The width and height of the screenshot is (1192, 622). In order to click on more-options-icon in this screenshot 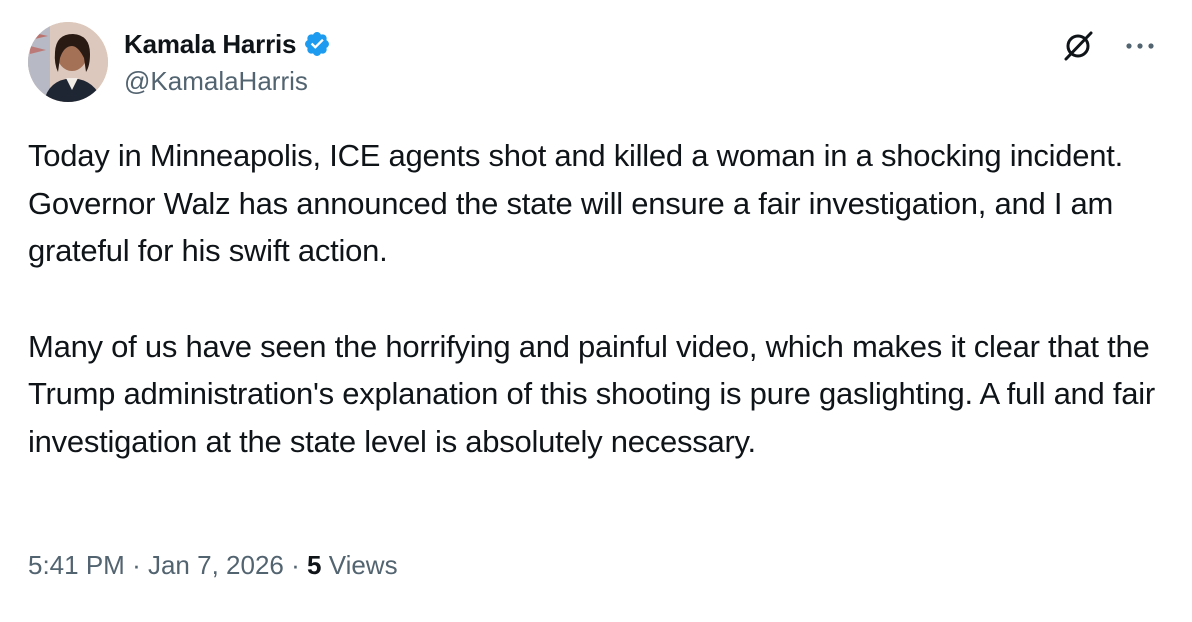, I will do `click(1140, 46)`.